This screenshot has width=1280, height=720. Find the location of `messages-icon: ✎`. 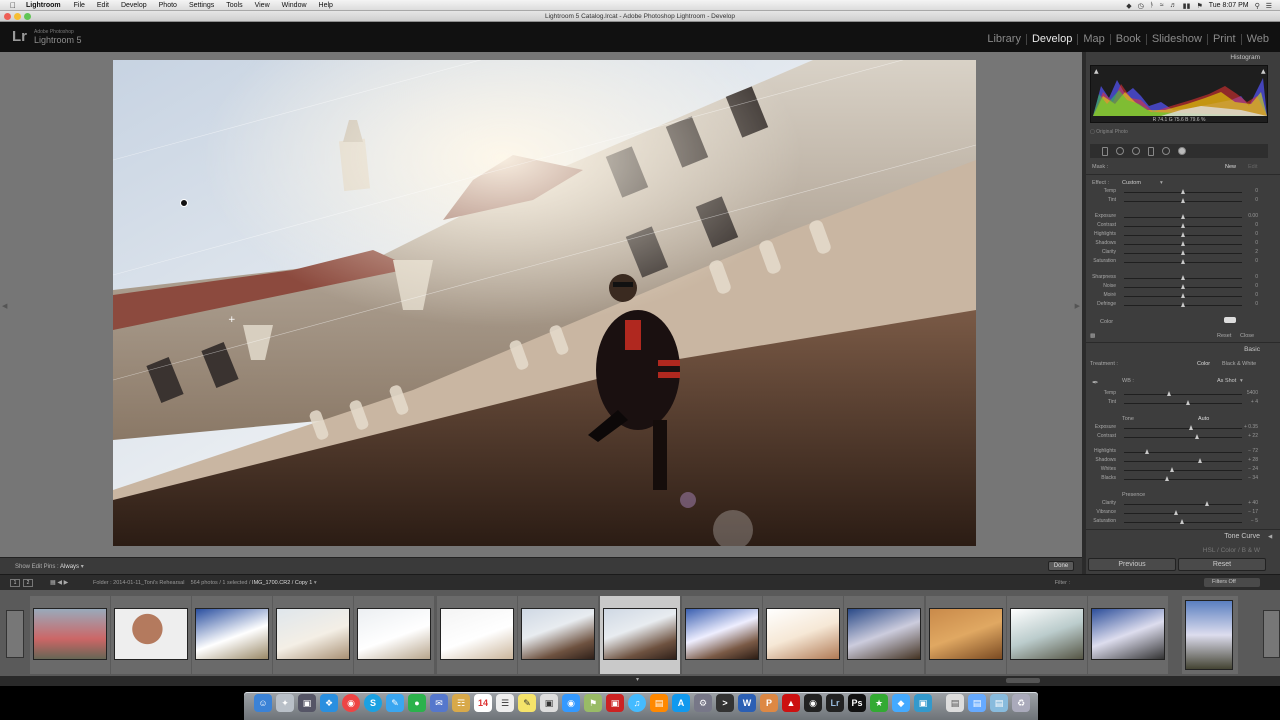

messages-icon: ✎ is located at coordinates (395, 703).